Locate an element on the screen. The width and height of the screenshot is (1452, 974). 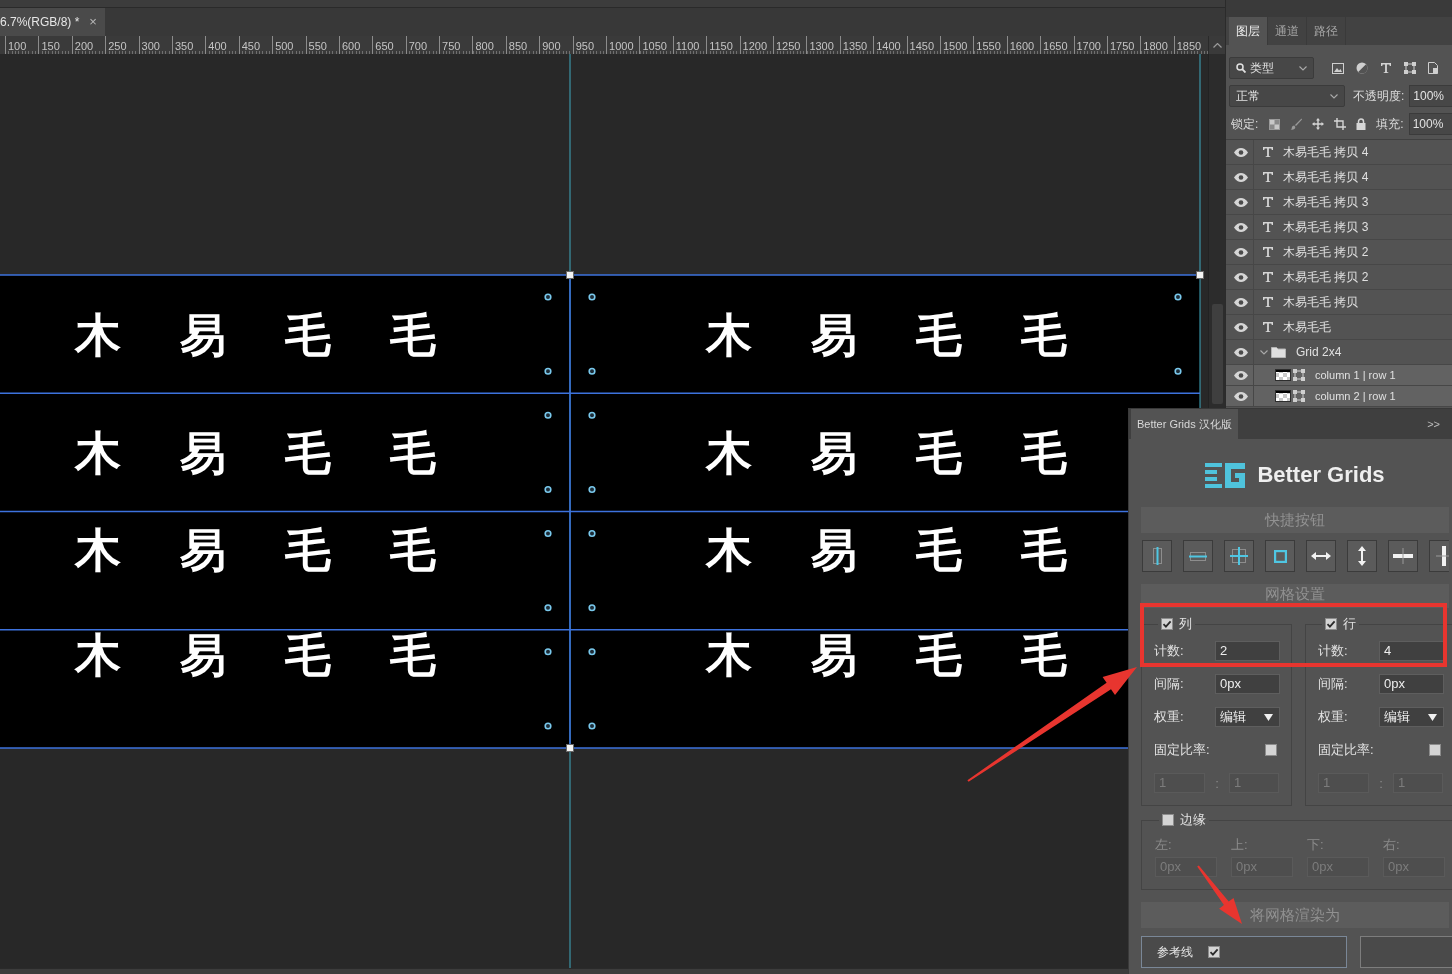
ruler-label: 1600 is located at coordinates (1022, 46).